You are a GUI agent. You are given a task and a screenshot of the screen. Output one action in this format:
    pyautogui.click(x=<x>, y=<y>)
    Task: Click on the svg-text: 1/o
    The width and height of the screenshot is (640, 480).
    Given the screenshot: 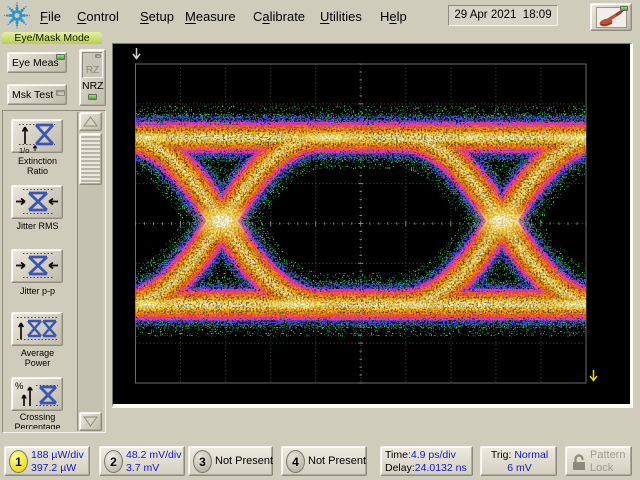 What is the action you would take?
    pyautogui.click(x=24, y=149)
    